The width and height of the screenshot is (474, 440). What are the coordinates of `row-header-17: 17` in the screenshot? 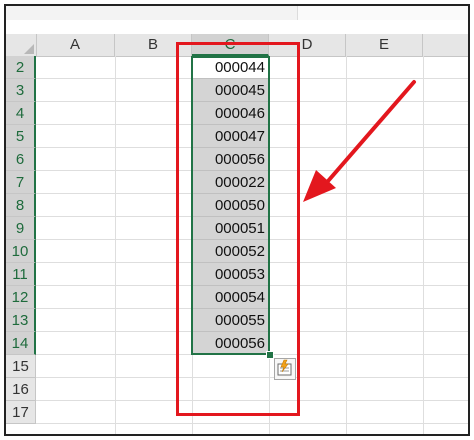 It's located at (21, 412).